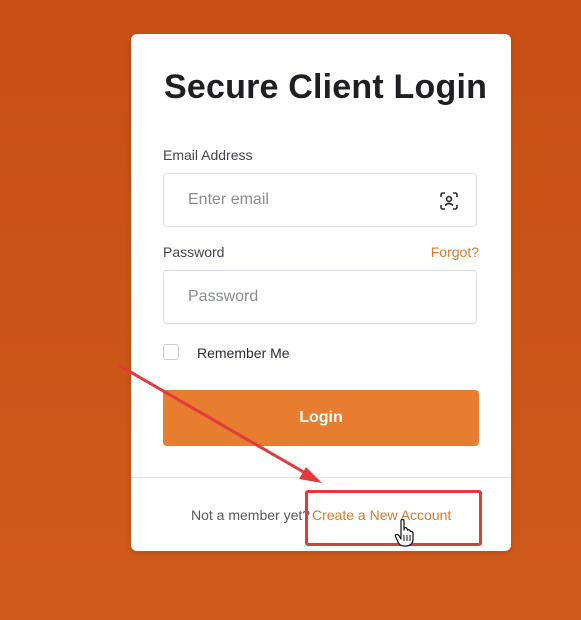 The image size is (581, 620). What do you see at coordinates (326, 87) in the screenshot?
I see `page-title: Secure Client Login` at bounding box center [326, 87].